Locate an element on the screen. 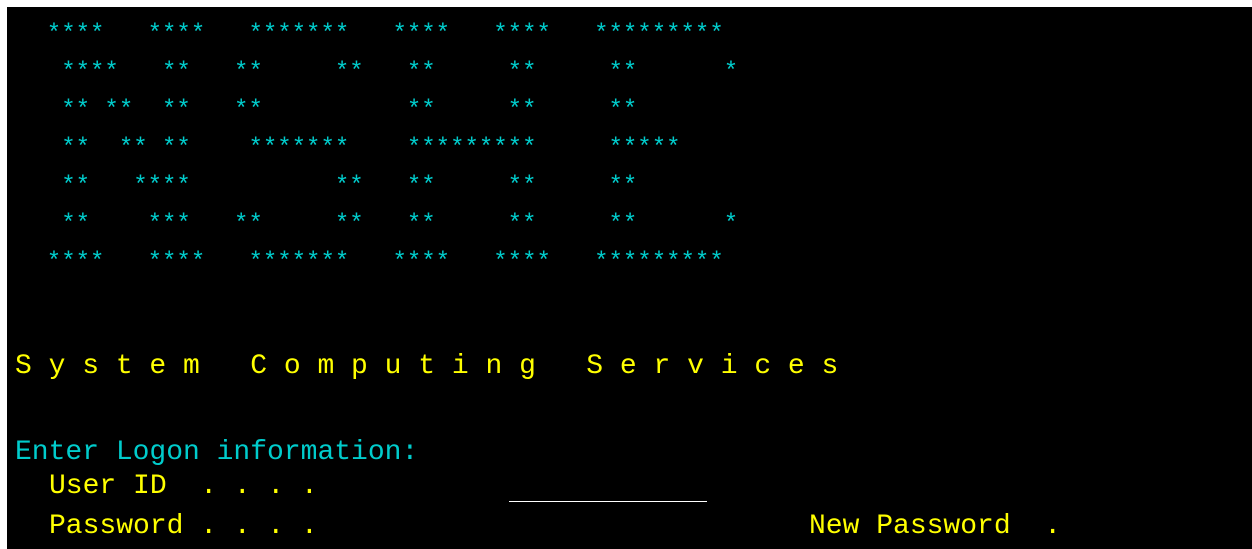 The image size is (1252, 549). password-label: Password . . . . is located at coordinates (183, 526).